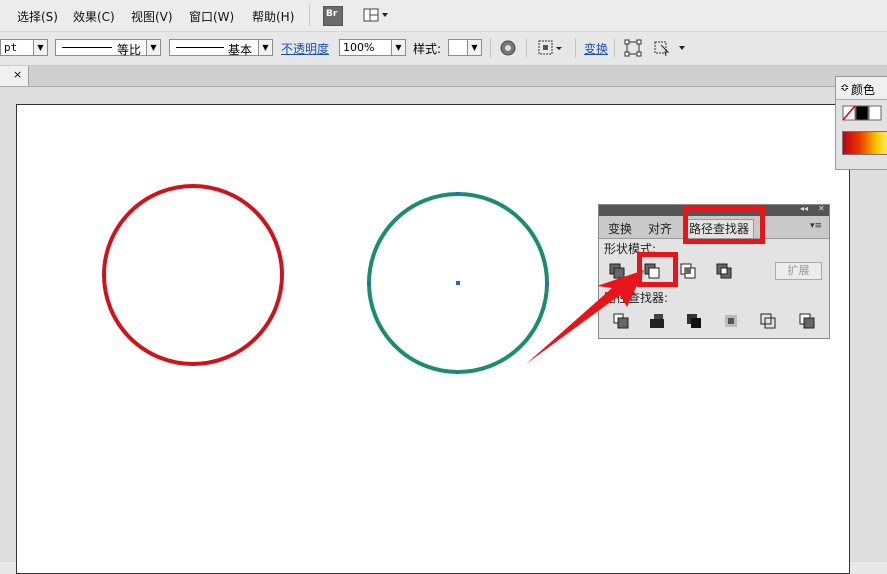  I want to click on red-arrow-icon, so click(585, 317).